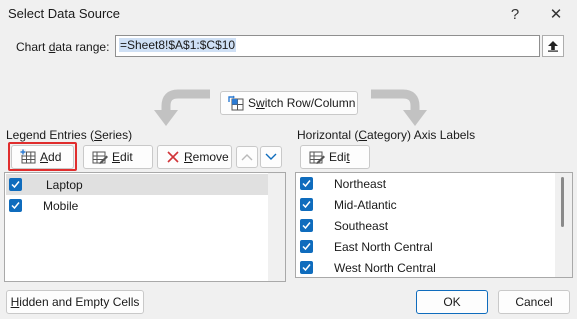  What do you see at coordinates (360, 183) in the screenshot?
I see `axis-label-northeast: Northeast` at bounding box center [360, 183].